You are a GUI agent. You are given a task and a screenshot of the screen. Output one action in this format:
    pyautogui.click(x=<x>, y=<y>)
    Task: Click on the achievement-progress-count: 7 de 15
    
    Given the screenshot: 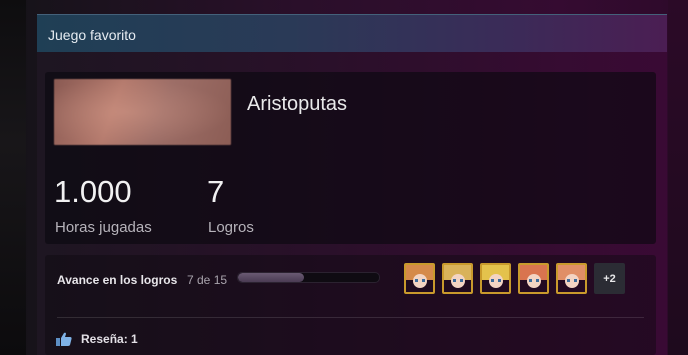 What is the action you would take?
    pyautogui.click(x=207, y=280)
    